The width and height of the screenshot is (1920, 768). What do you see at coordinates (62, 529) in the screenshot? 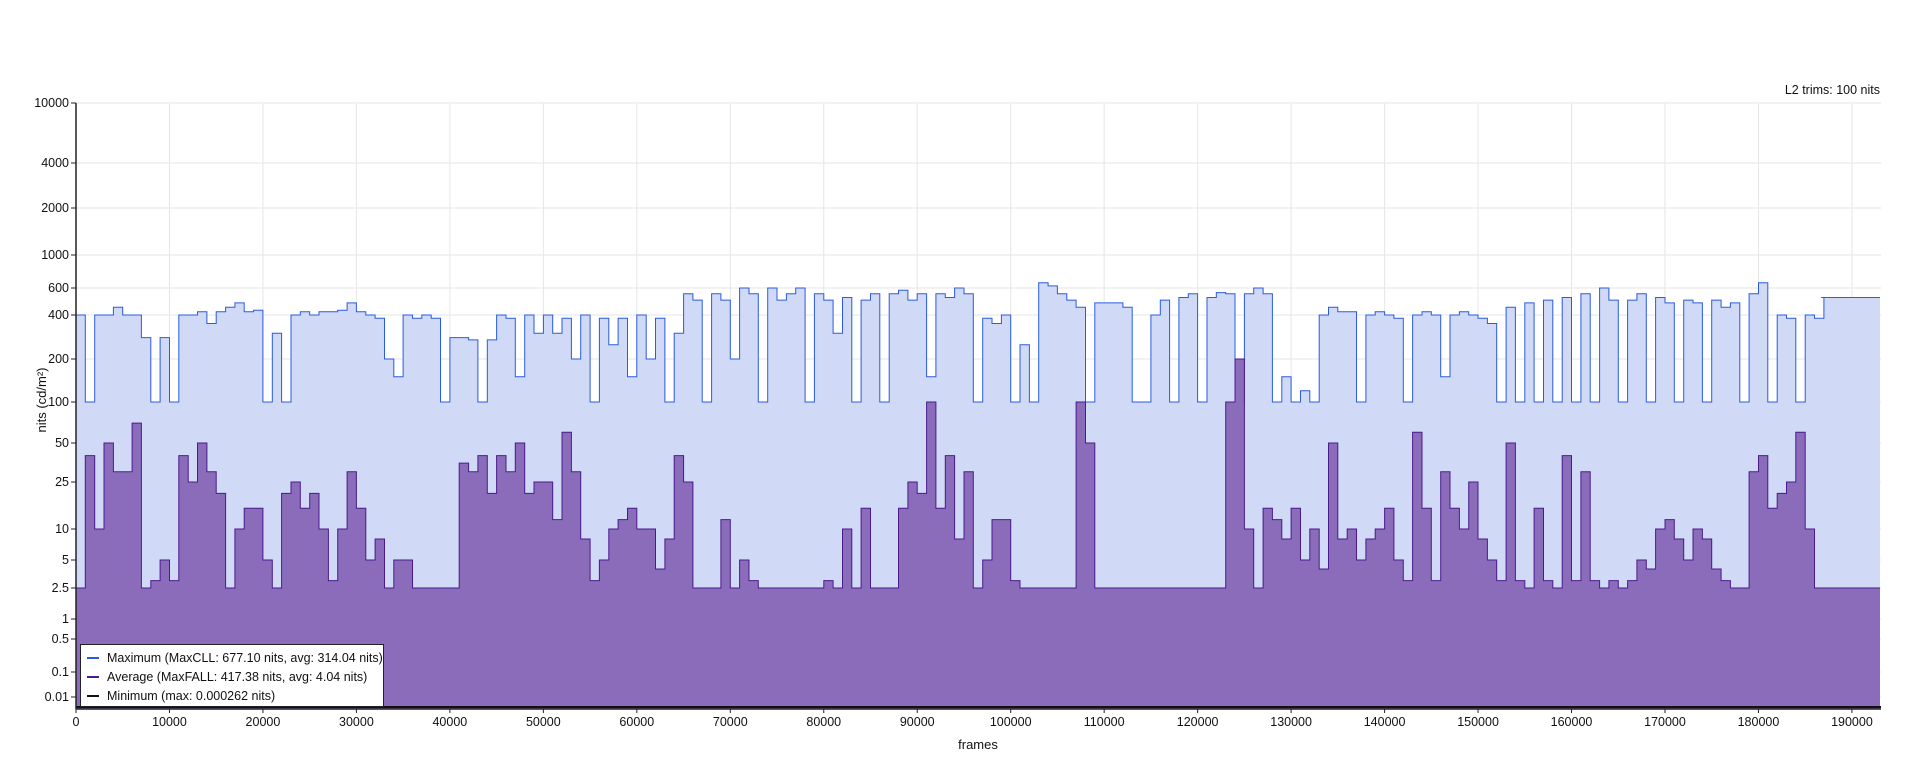
I see `y-tick-label: 10` at bounding box center [62, 529].